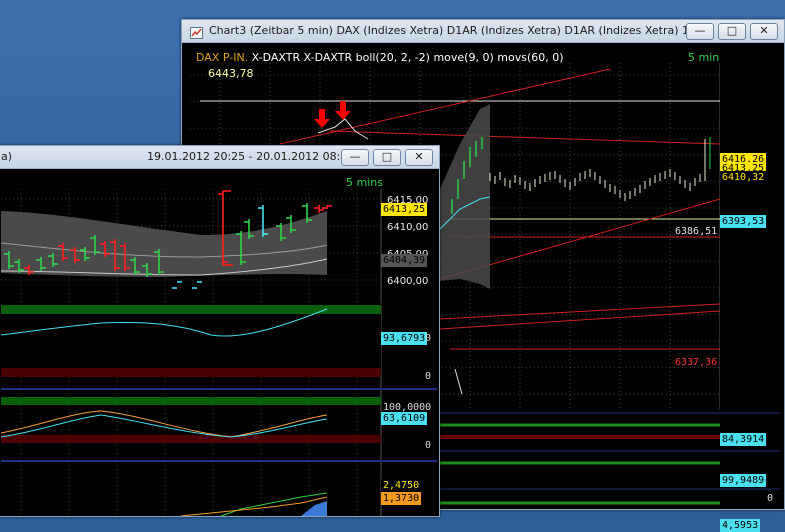 This screenshot has height=532, width=785. What do you see at coordinates (458, 381) in the screenshot?
I see `indicator-tail` at bounding box center [458, 381].